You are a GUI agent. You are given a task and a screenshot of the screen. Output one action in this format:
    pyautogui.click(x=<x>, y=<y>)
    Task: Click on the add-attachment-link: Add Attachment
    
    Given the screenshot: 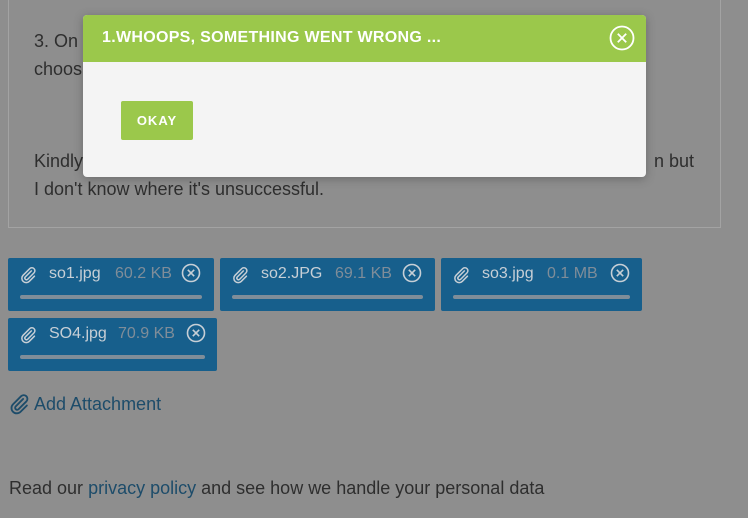 What is the action you would take?
    pyautogui.click(x=84, y=404)
    